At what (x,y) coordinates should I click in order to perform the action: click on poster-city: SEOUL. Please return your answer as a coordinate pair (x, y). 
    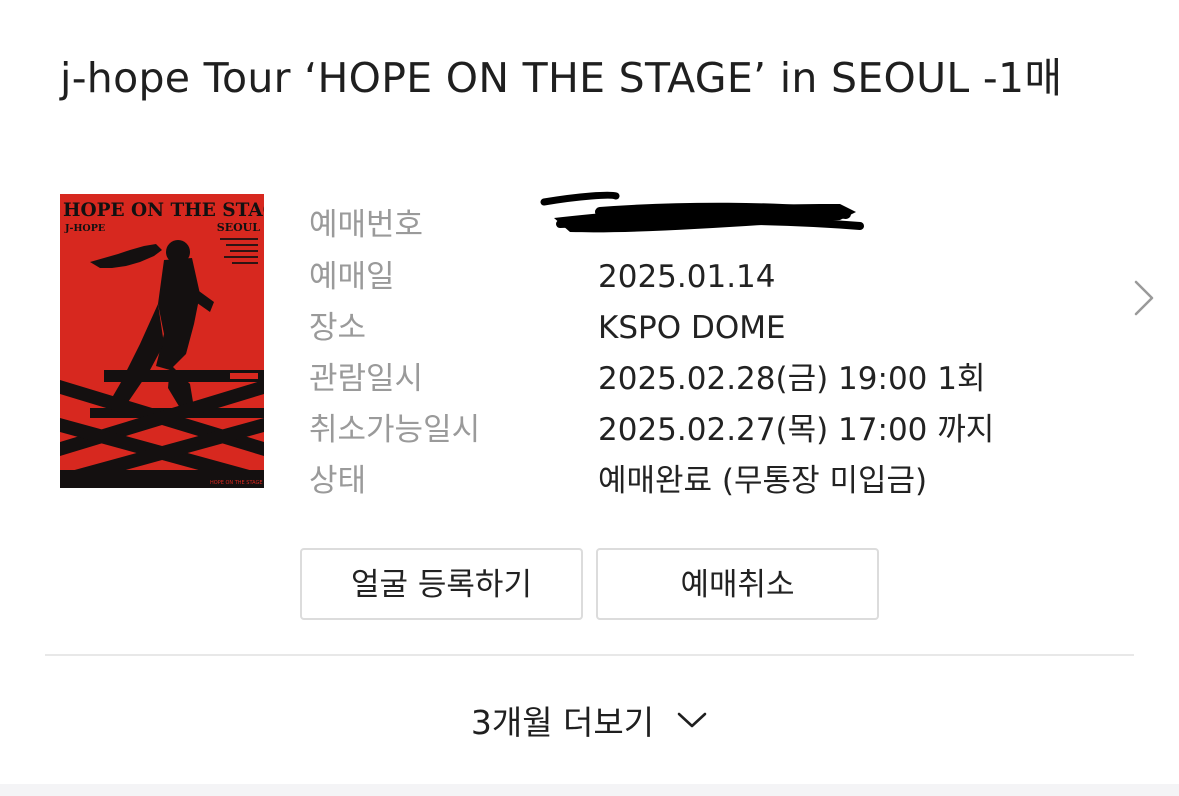
    Looking at the image, I should click on (239, 227).